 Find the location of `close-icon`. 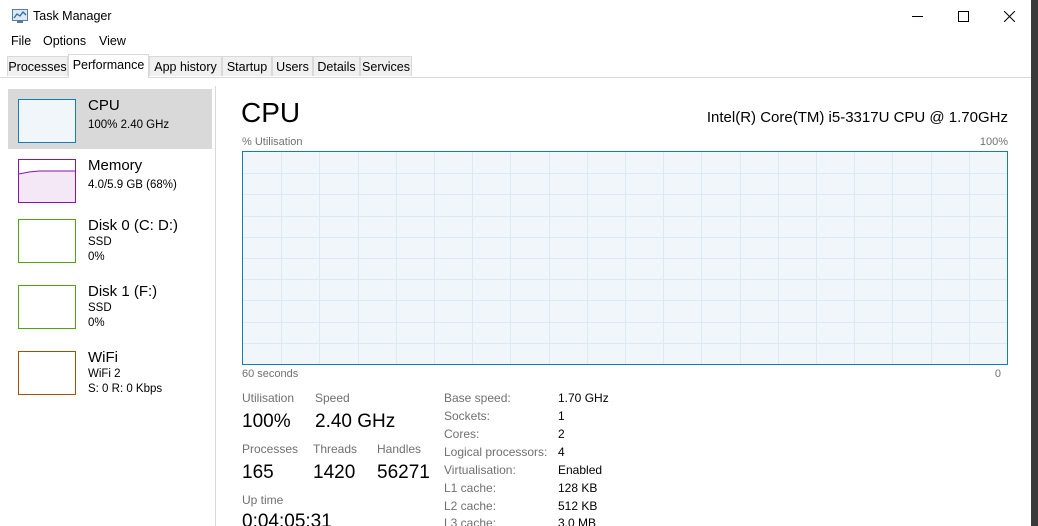

close-icon is located at coordinates (1009, 16).